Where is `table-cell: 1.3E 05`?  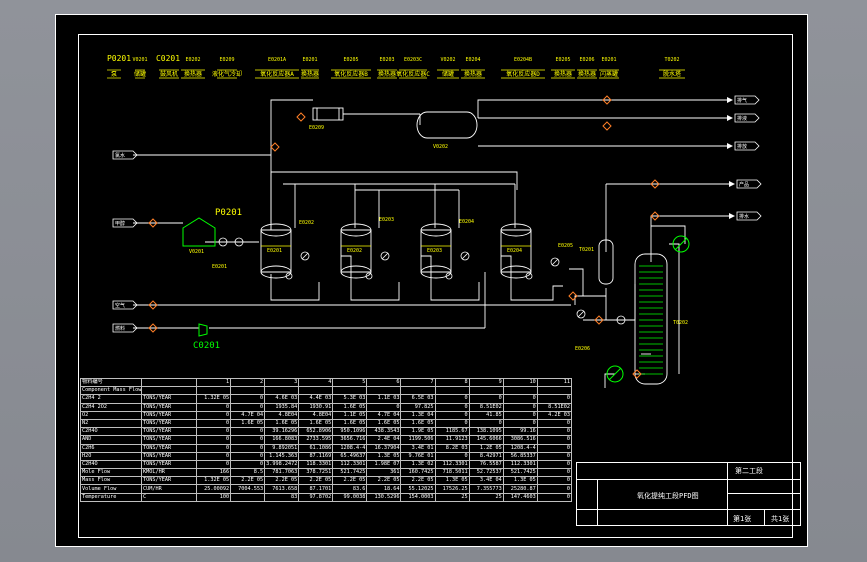
table-cell: 1.3E 05 is located at coordinates (384, 456).